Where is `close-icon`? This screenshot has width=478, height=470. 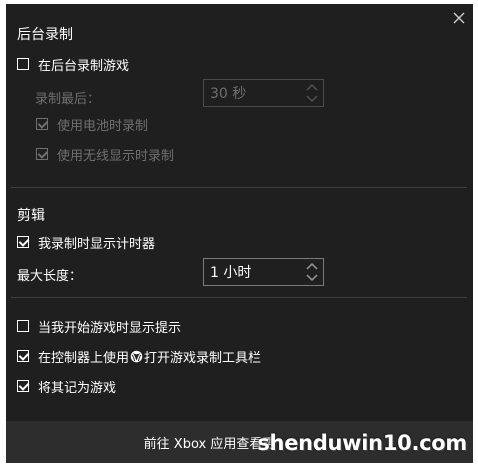 close-icon is located at coordinates (459, 18).